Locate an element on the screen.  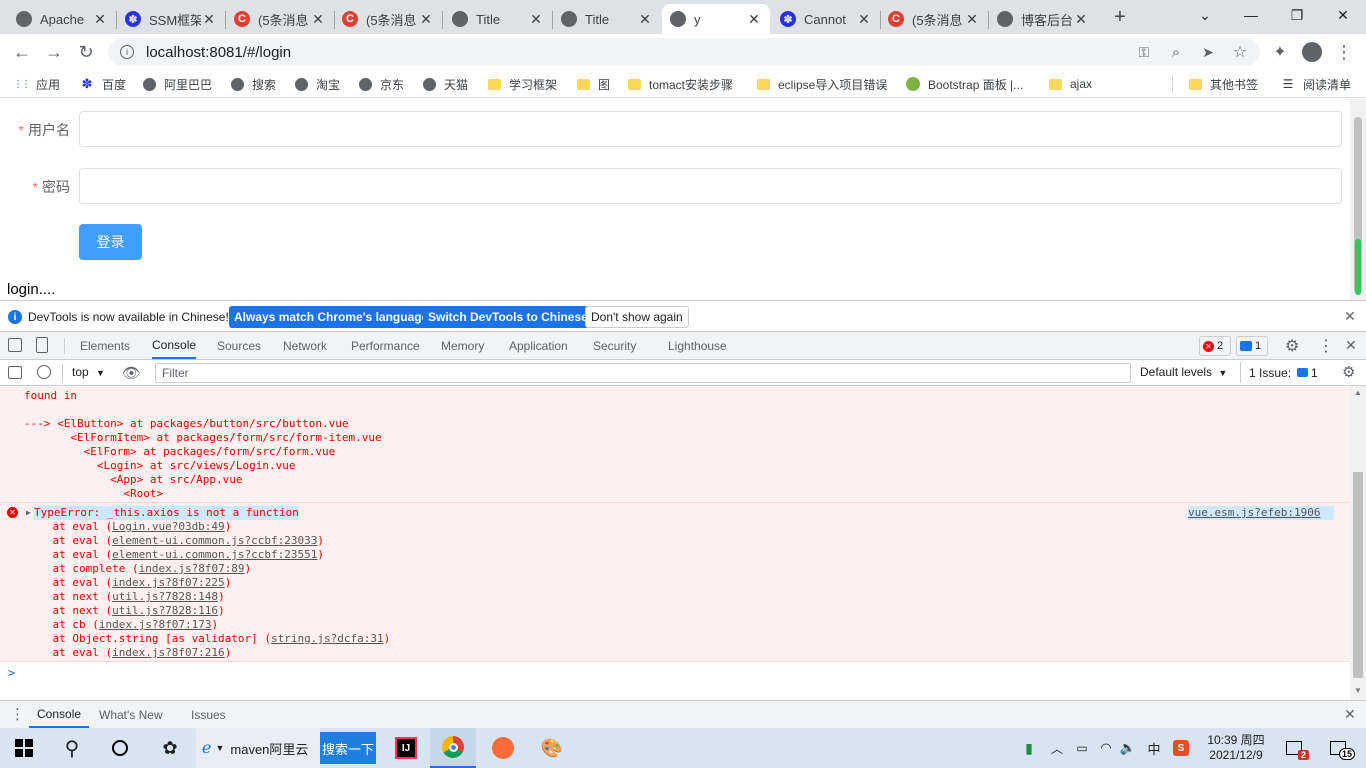
bookmark-item: ☰ 阅读清单 is located at coordinates (1316, 84).